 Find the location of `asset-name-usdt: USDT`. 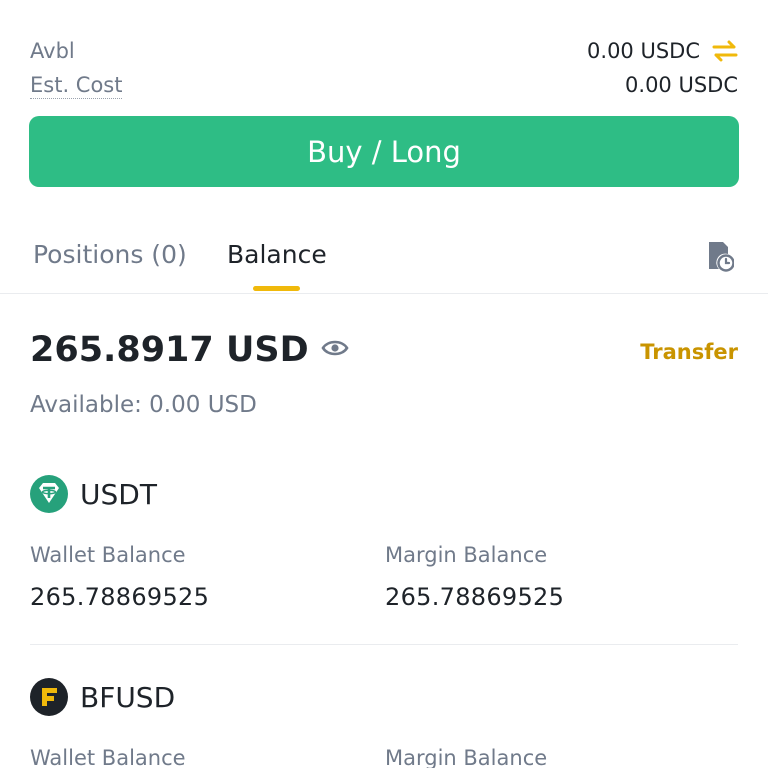

asset-name-usdt: USDT is located at coordinates (118, 494).